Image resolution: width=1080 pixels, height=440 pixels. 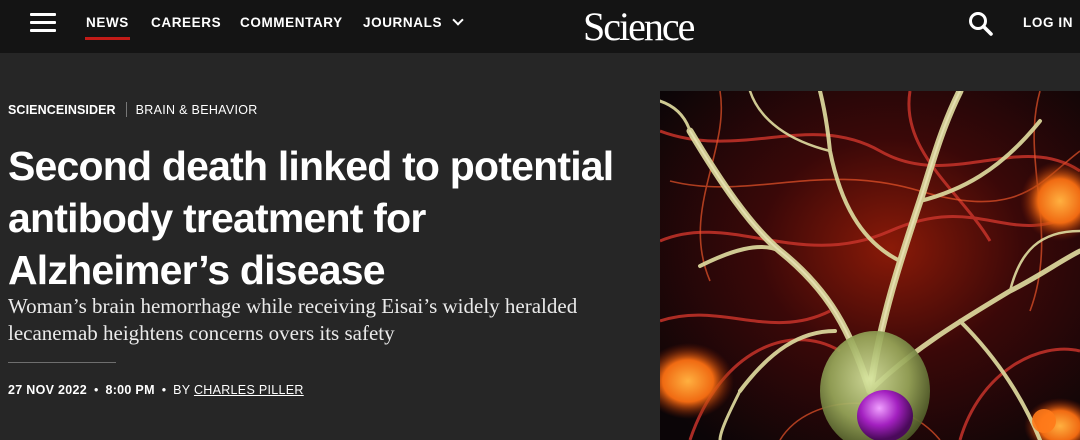 I want to click on search-icon, so click(x=981, y=24).